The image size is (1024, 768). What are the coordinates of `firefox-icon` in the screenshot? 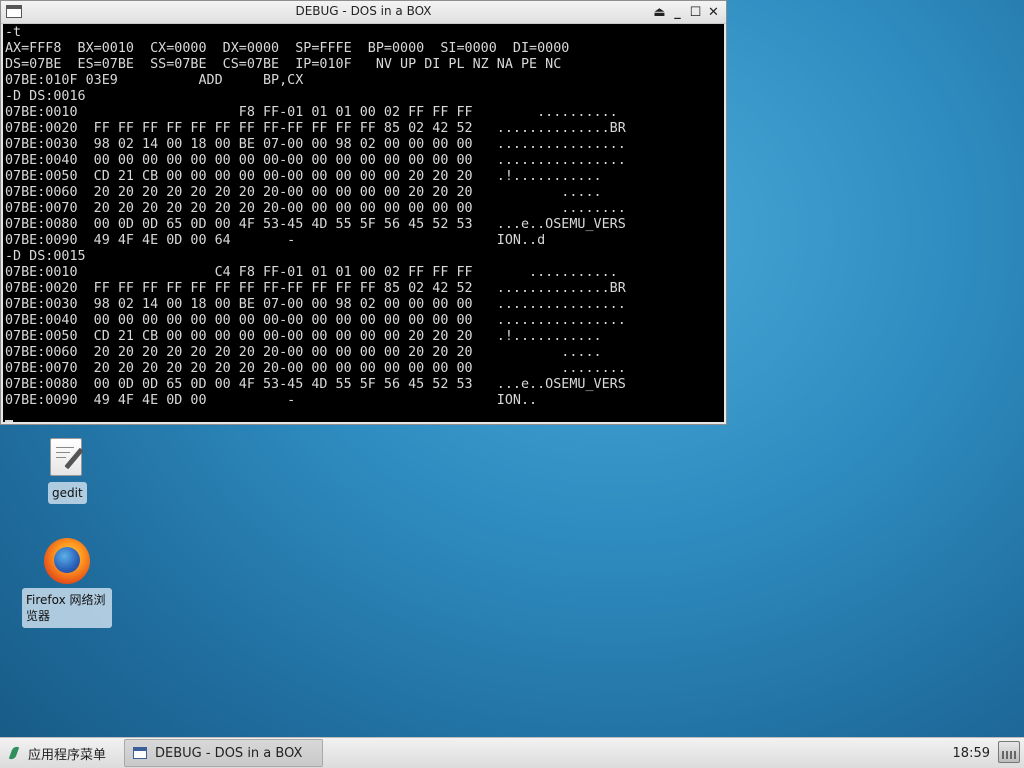 It's located at (67, 561).